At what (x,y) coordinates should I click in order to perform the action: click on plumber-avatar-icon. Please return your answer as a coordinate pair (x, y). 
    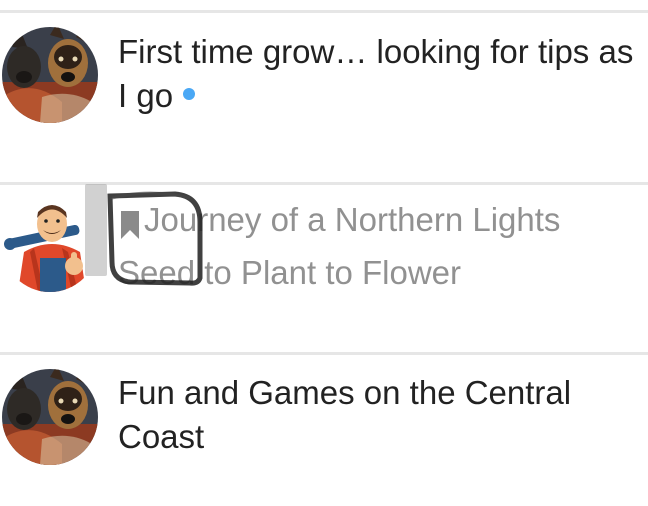
    Looking at the image, I should click on (50, 244).